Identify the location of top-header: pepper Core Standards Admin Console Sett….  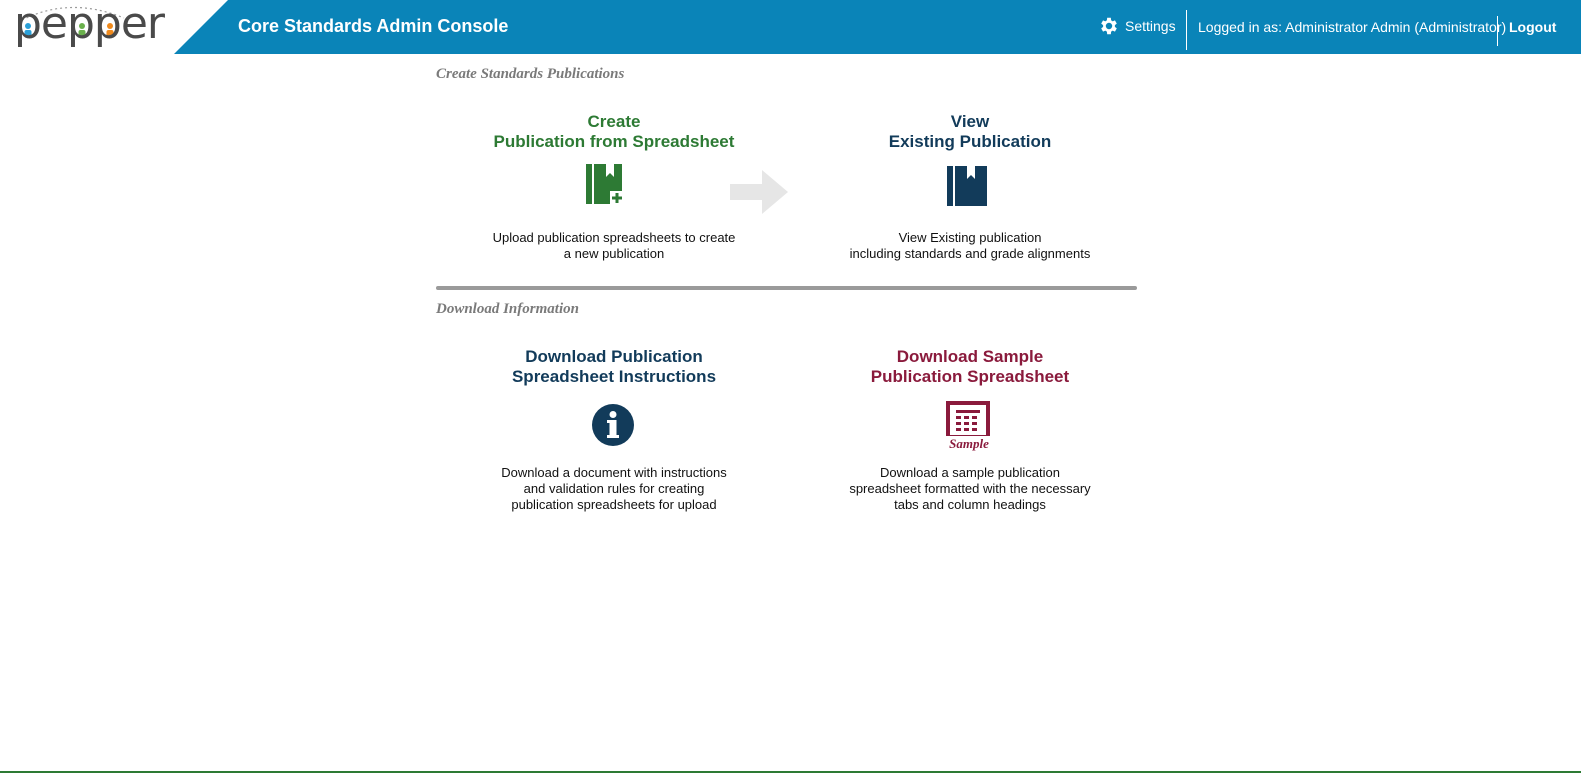
(790, 27).